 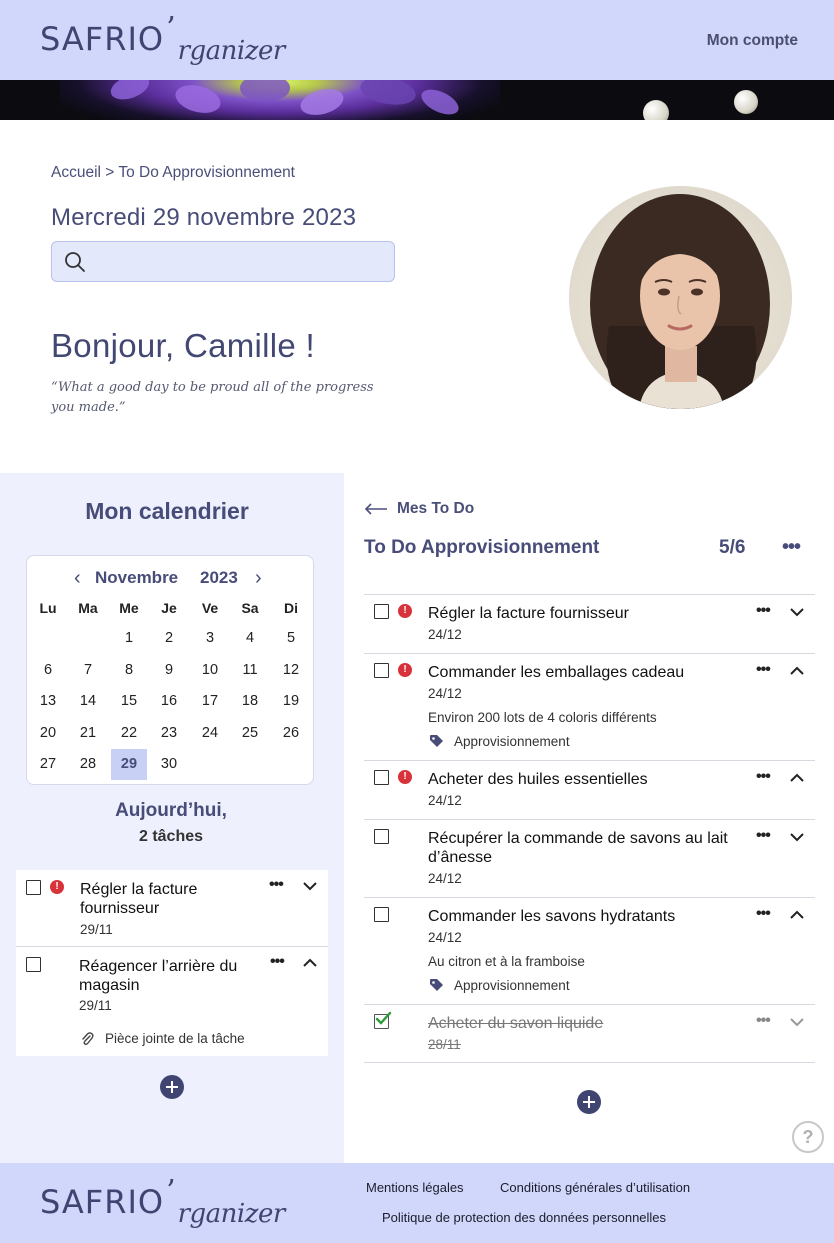 What do you see at coordinates (76, 172) in the screenshot?
I see `breadcrumb-home-link: Accueil` at bounding box center [76, 172].